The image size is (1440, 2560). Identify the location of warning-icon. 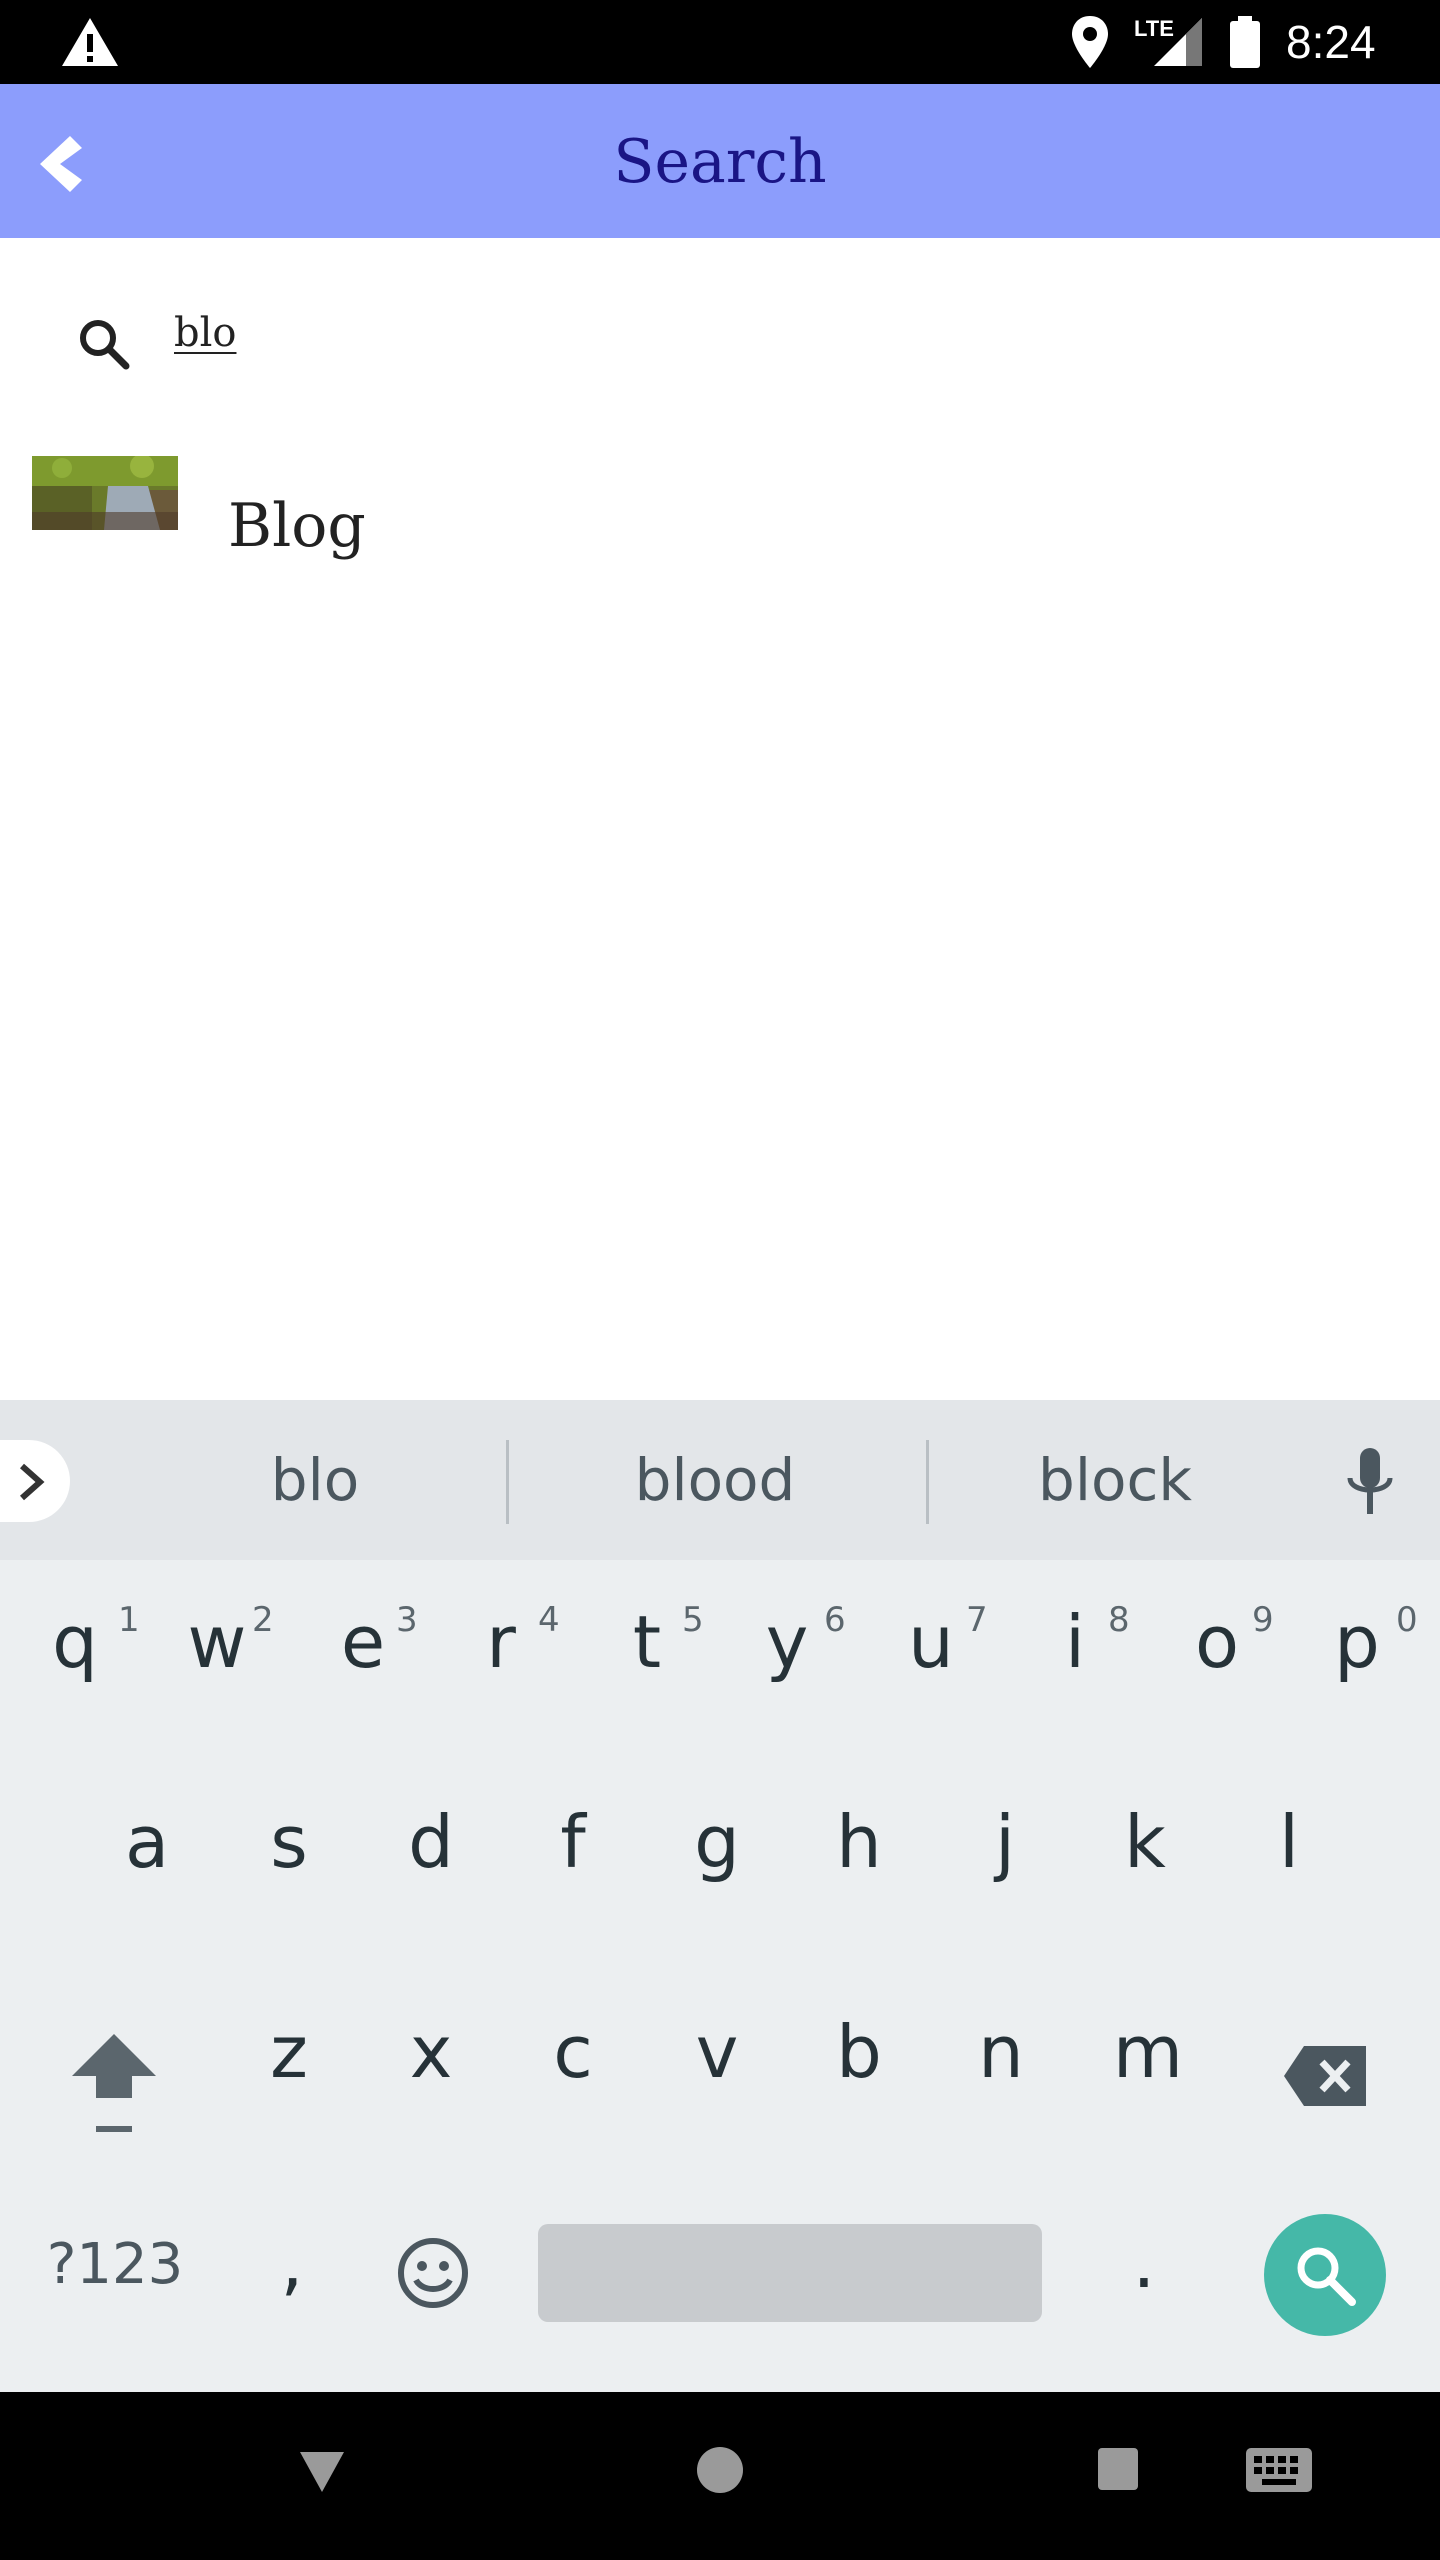
(90, 42).